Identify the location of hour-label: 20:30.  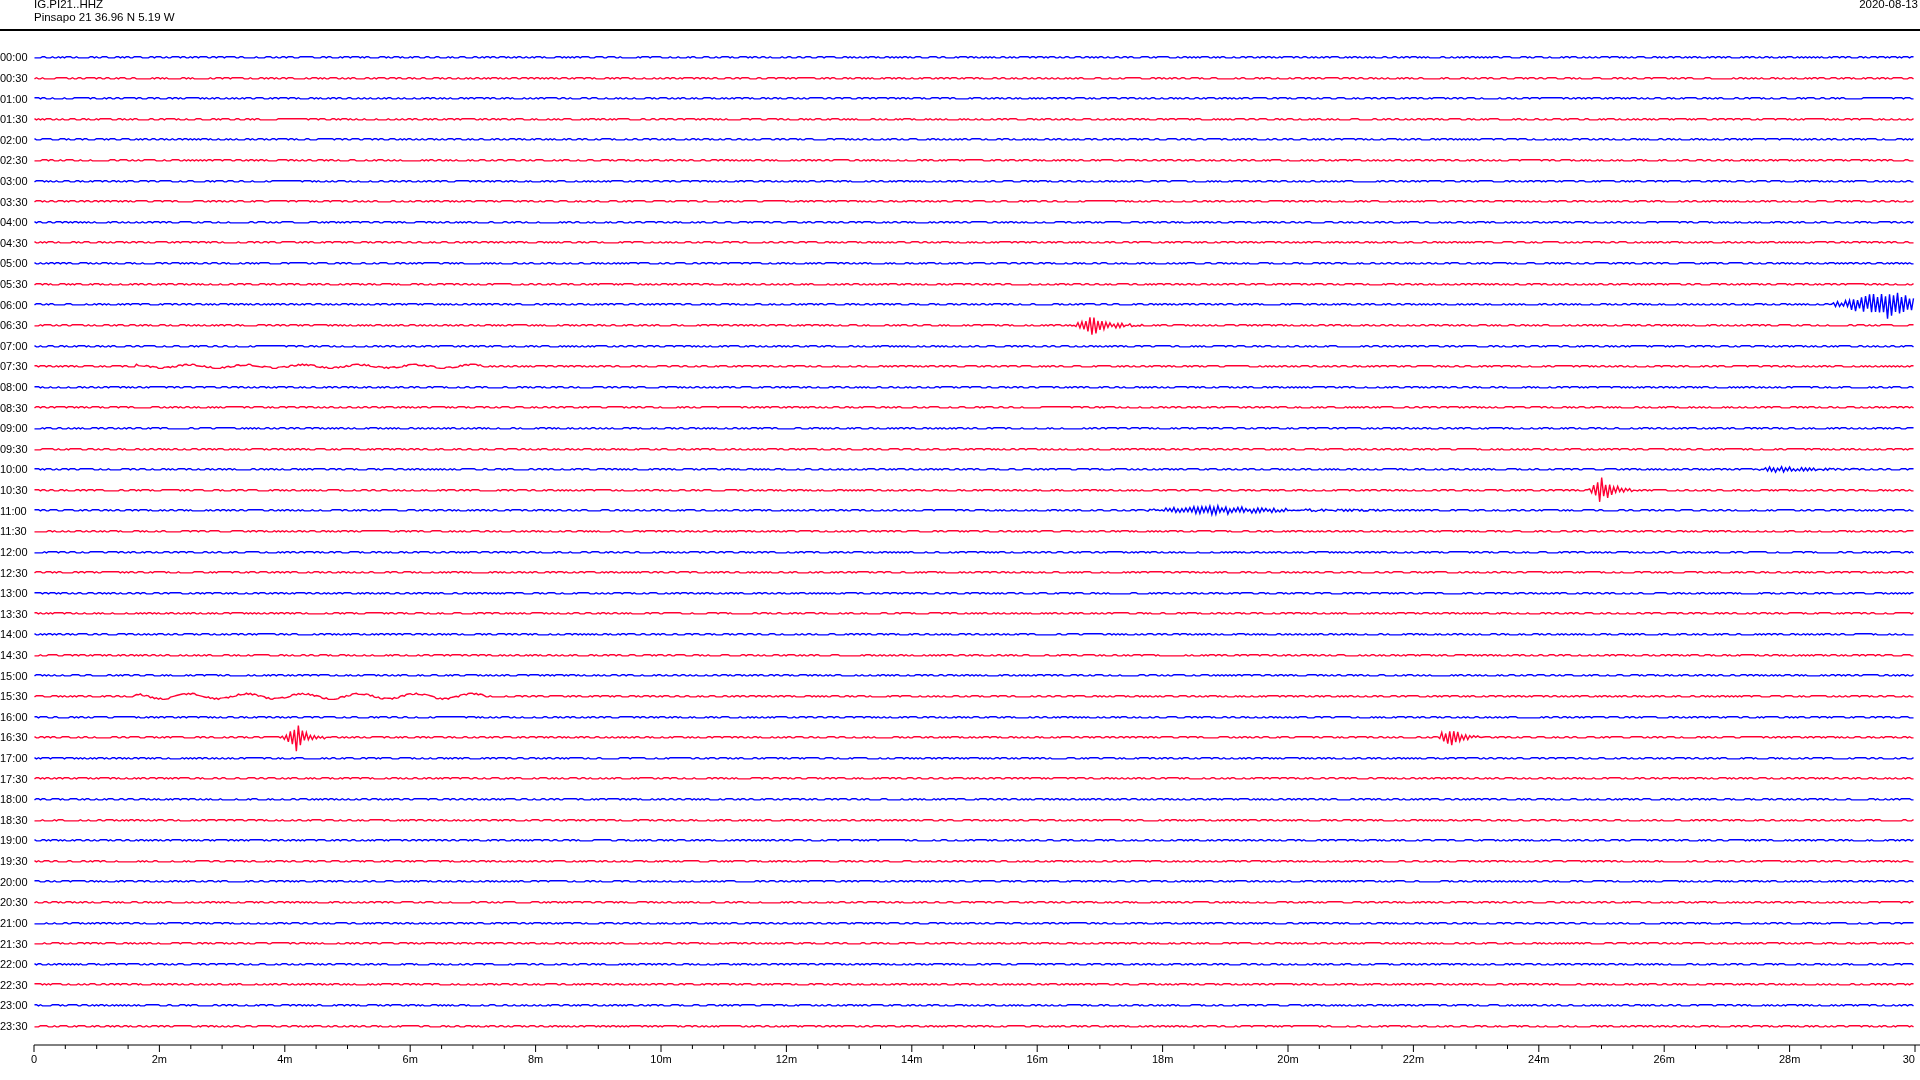
(14, 902).